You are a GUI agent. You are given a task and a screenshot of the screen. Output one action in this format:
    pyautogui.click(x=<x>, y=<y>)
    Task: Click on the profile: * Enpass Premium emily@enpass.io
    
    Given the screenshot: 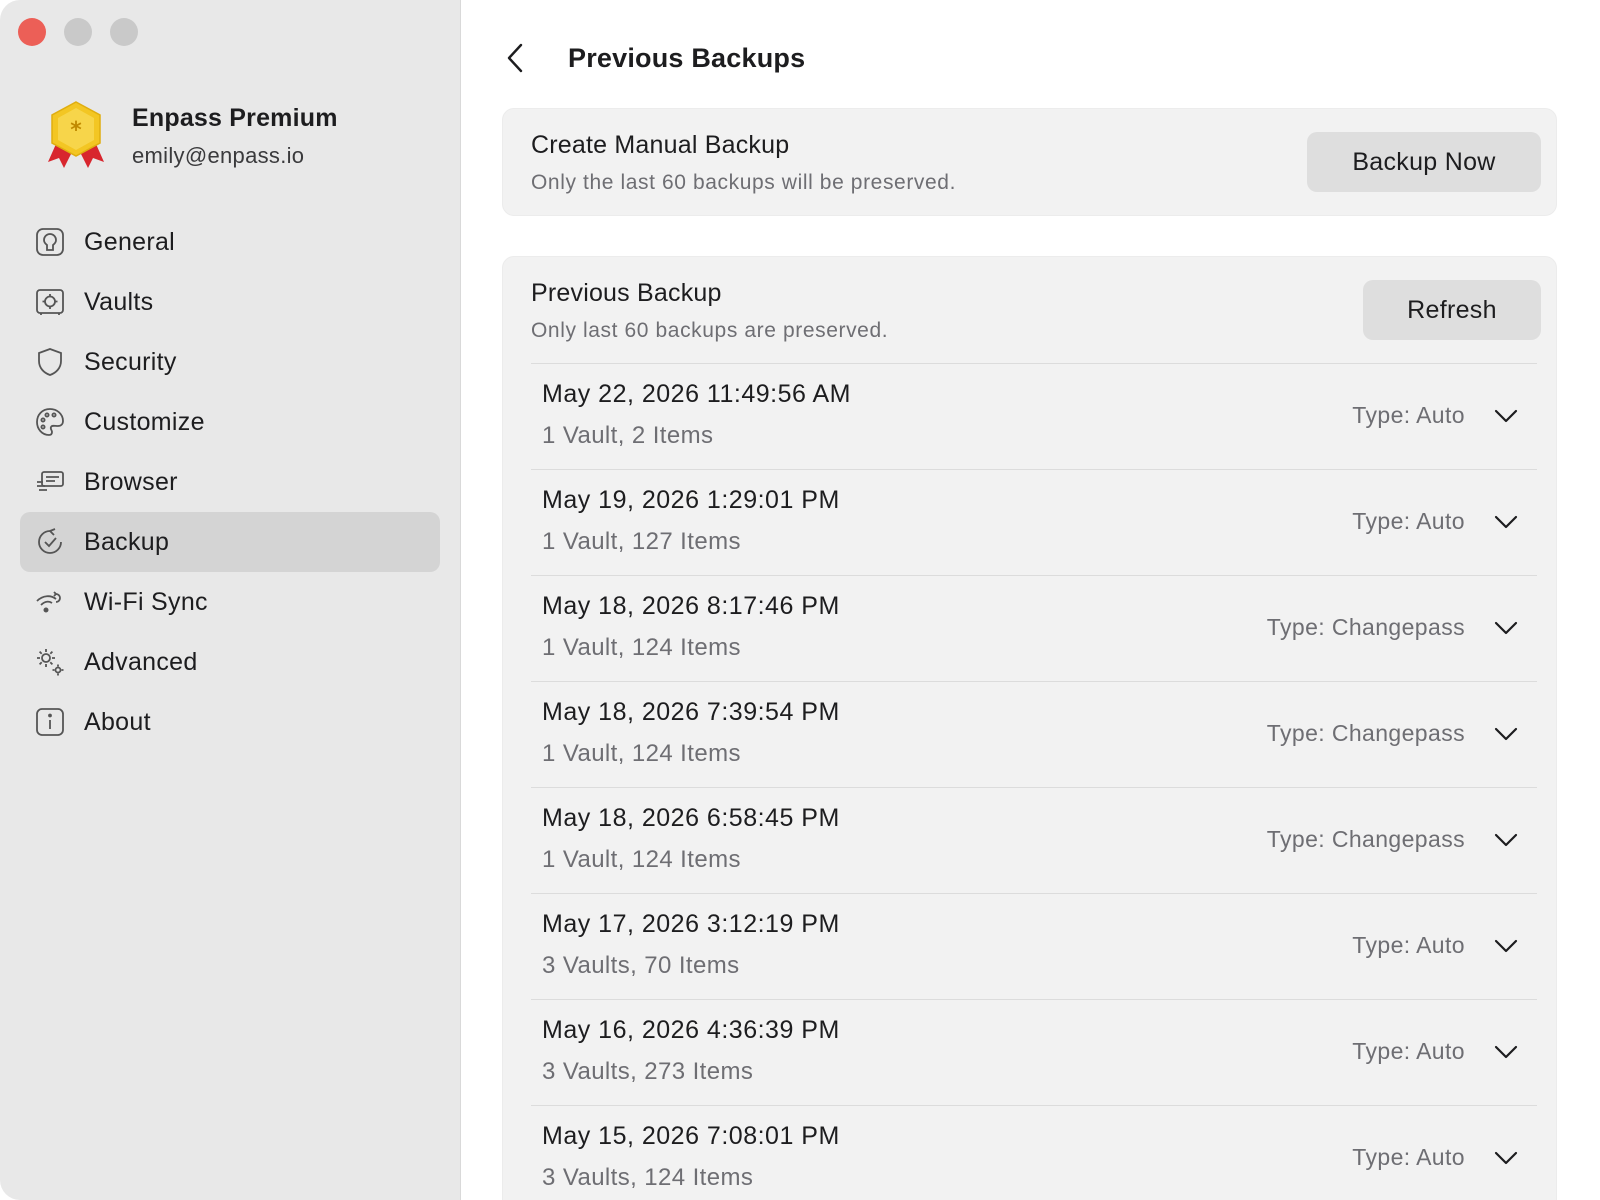 What is the action you would take?
    pyautogui.click(x=192, y=136)
    